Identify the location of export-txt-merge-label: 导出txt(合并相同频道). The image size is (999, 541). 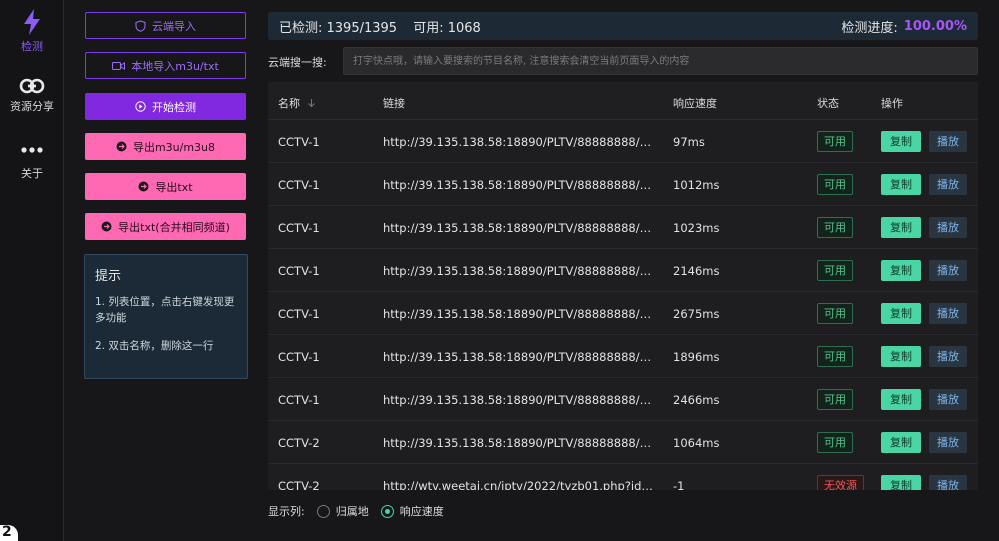
(174, 227).